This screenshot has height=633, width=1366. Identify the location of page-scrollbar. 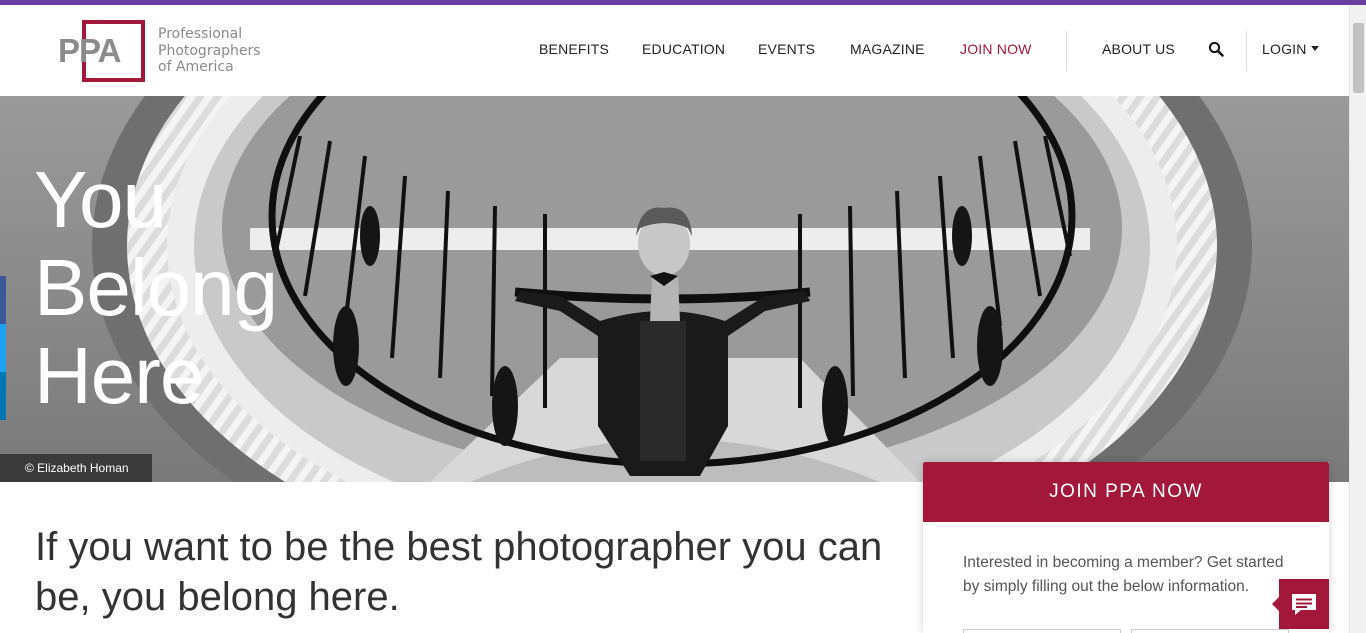
(1357, 319).